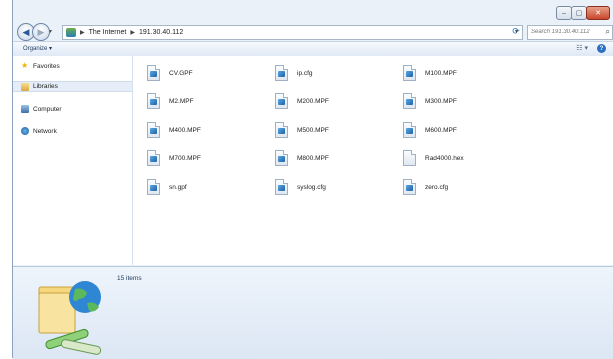  I want to click on file-name: M300.MPF, so click(441, 101).